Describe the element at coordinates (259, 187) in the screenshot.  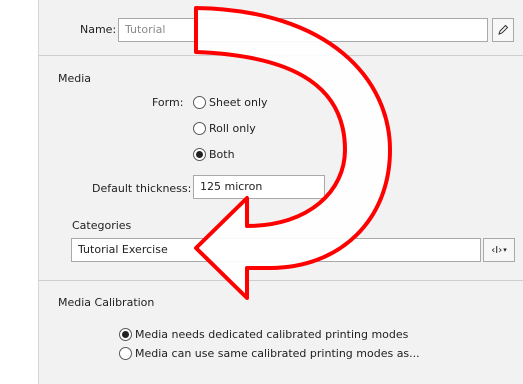
I see `default-thickness-input: 125 micron` at that location.